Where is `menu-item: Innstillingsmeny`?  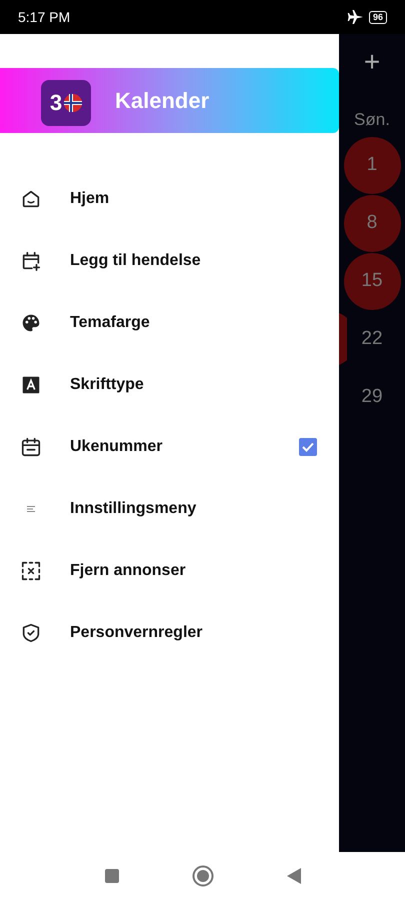
menu-item: Innstillingsmeny is located at coordinates (169, 509).